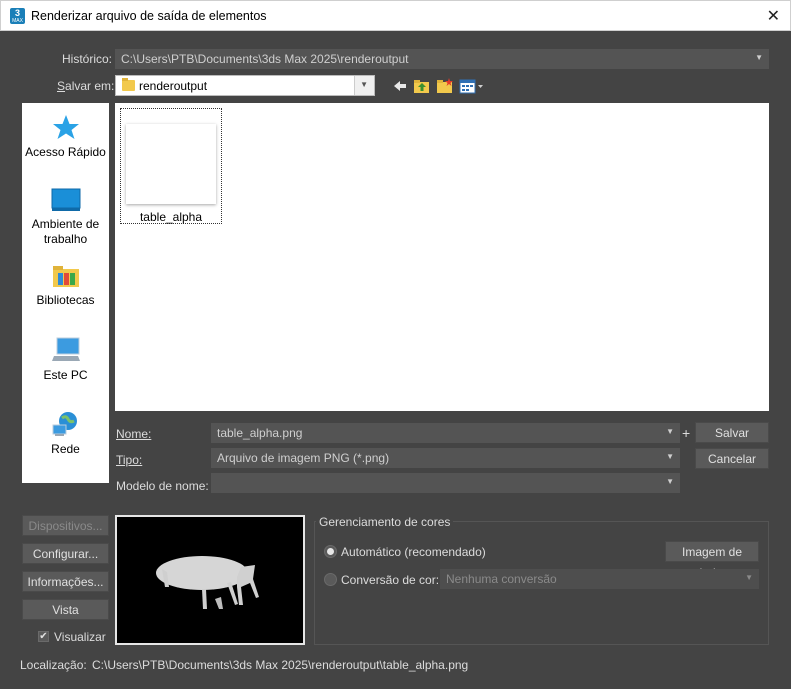  What do you see at coordinates (65, 199) in the screenshot?
I see `desktop-icon` at bounding box center [65, 199].